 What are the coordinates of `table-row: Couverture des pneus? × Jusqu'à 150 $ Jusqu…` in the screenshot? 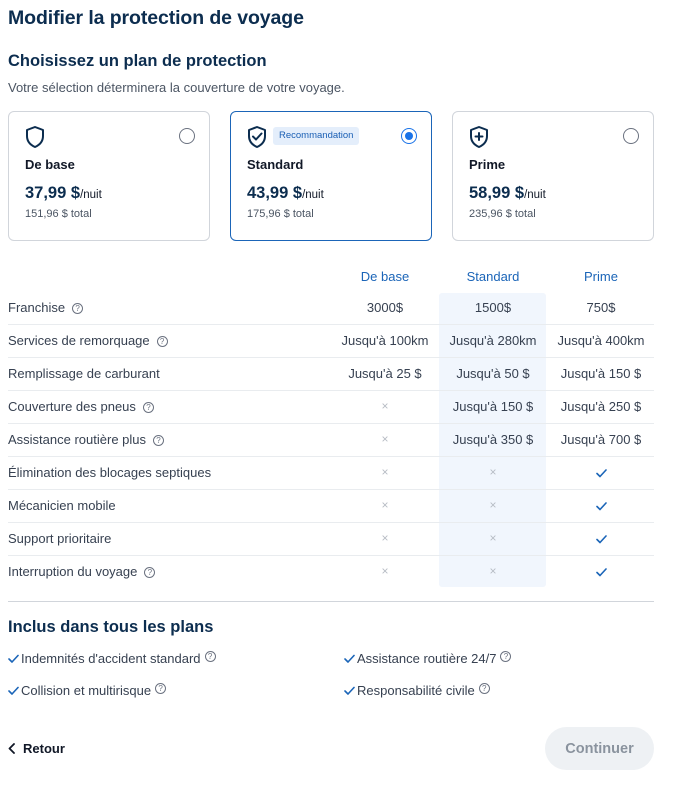 It's located at (331, 407).